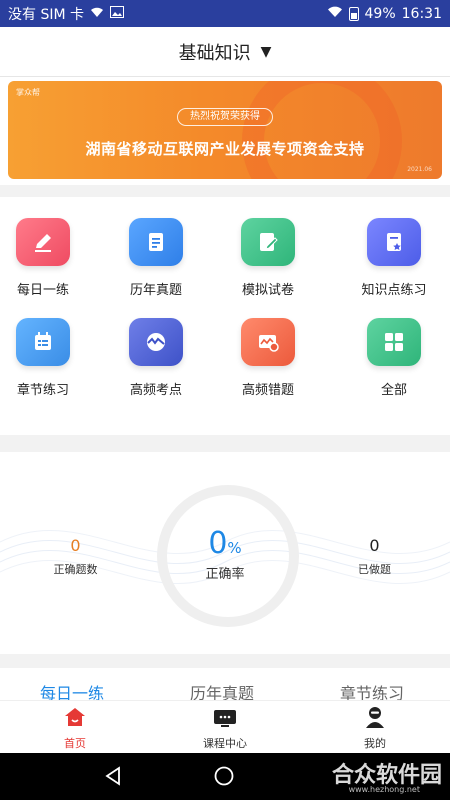 The width and height of the screenshot is (450, 800). Describe the element at coordinates (42, 290) in the screenshot. I see `grid-label: 每日一练` at that location.